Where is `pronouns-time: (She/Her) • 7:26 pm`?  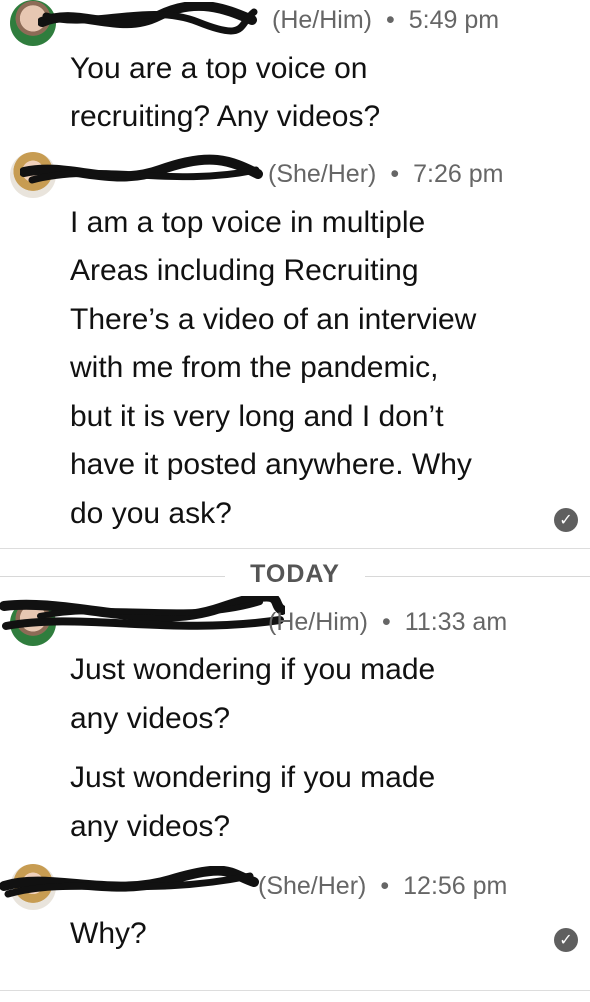
pronouns-time: (She/Her) • 7:26 pm is located at coordinates (385, 174).